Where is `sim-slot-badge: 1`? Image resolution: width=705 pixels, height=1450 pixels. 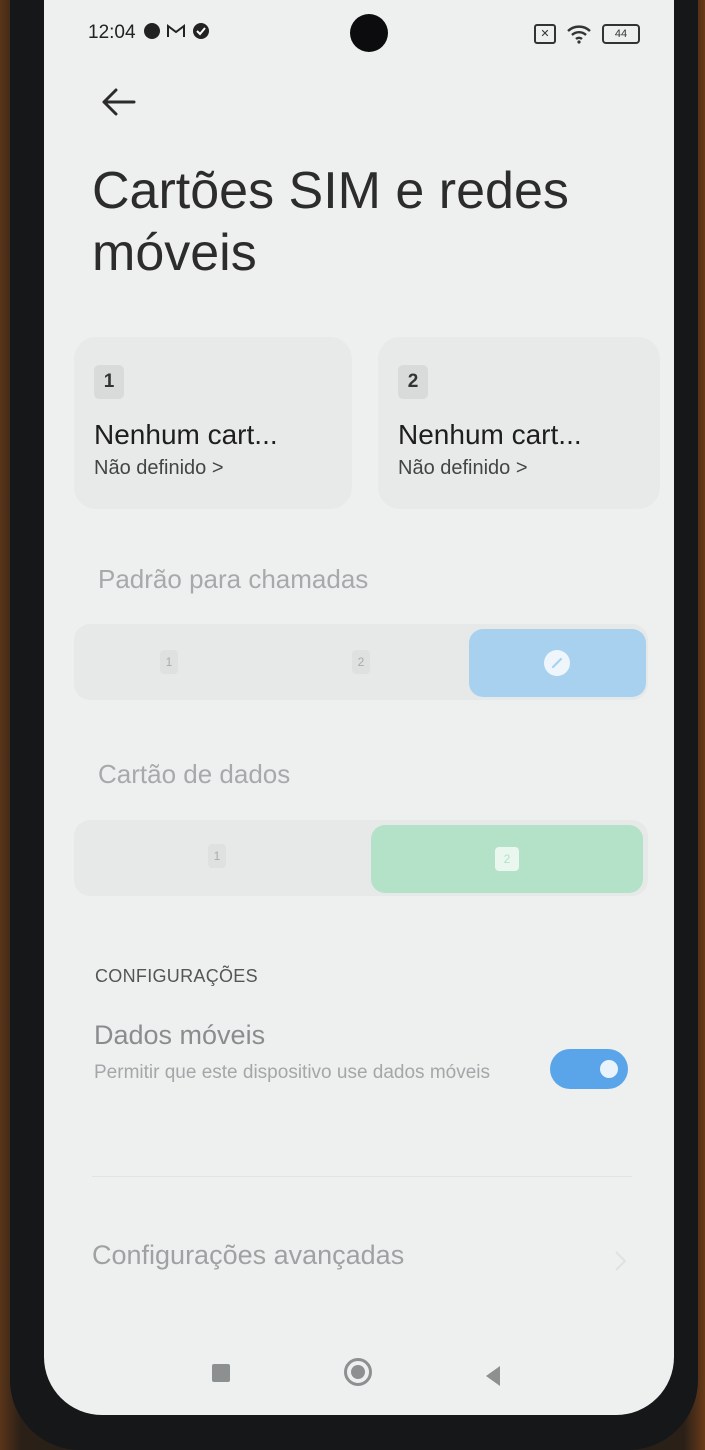 sim-slot-badge: 1 is located at coordinates (109, 382).